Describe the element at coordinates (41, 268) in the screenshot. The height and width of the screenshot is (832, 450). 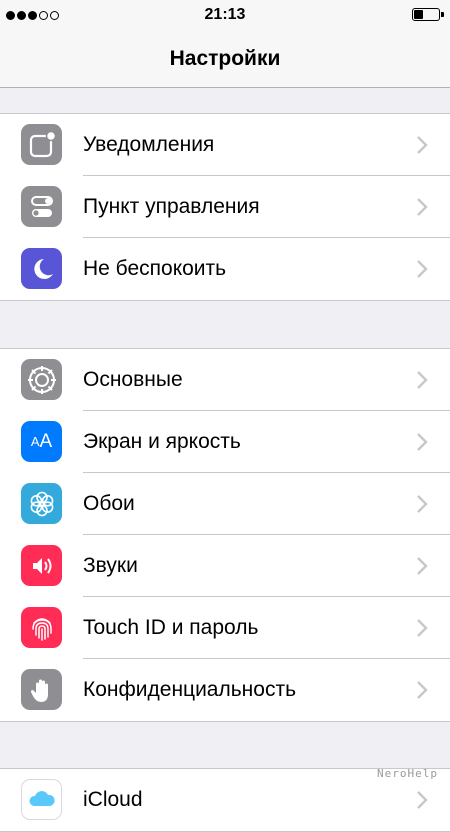
I see `moon-icon` at that location.